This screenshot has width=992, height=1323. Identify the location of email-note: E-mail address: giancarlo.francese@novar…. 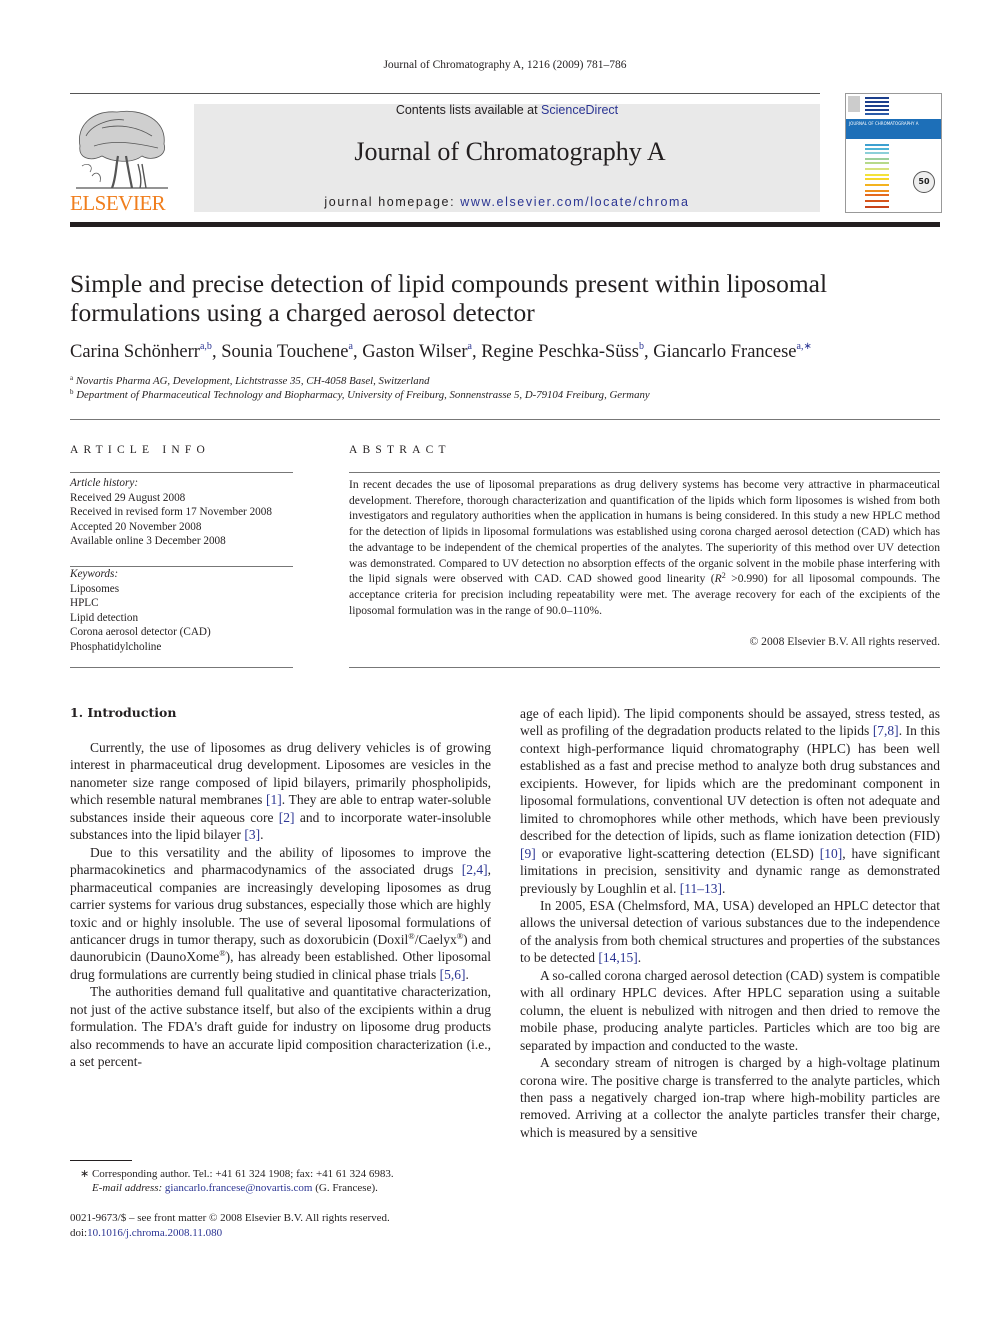
(235, 1188).